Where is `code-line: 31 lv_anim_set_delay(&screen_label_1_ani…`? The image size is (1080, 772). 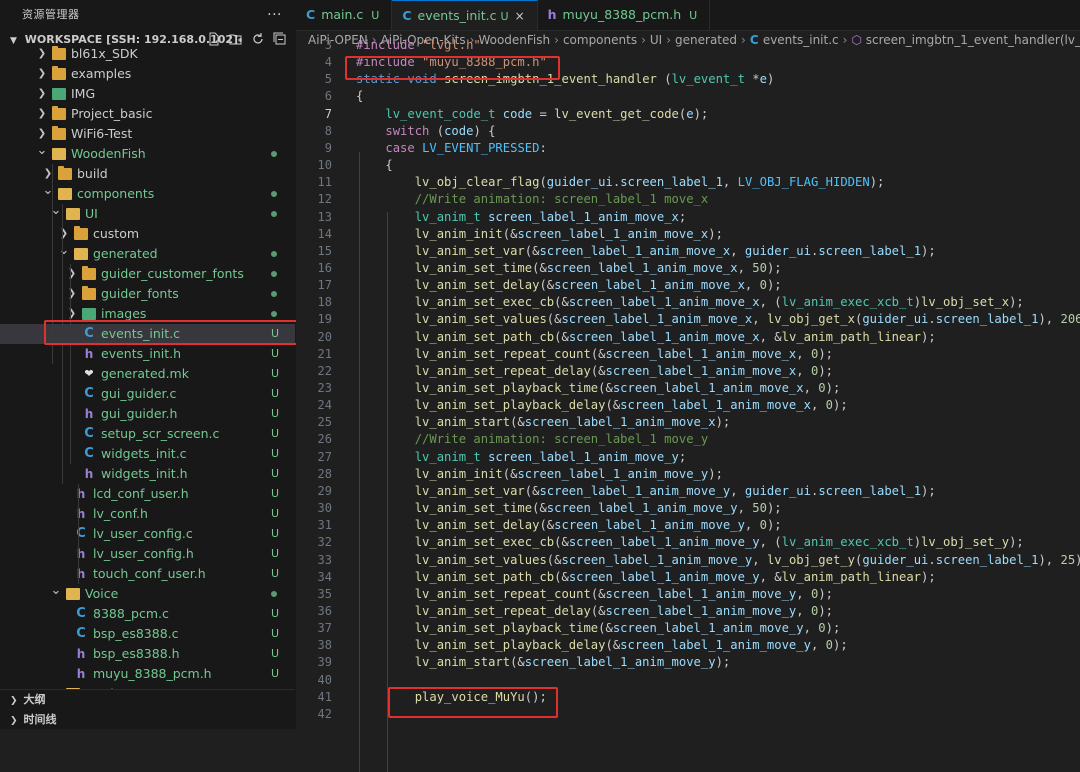 code-line: 31 lv_anim_set_delay(&screen_label_1_ani… is located at coordinates (688, 525).